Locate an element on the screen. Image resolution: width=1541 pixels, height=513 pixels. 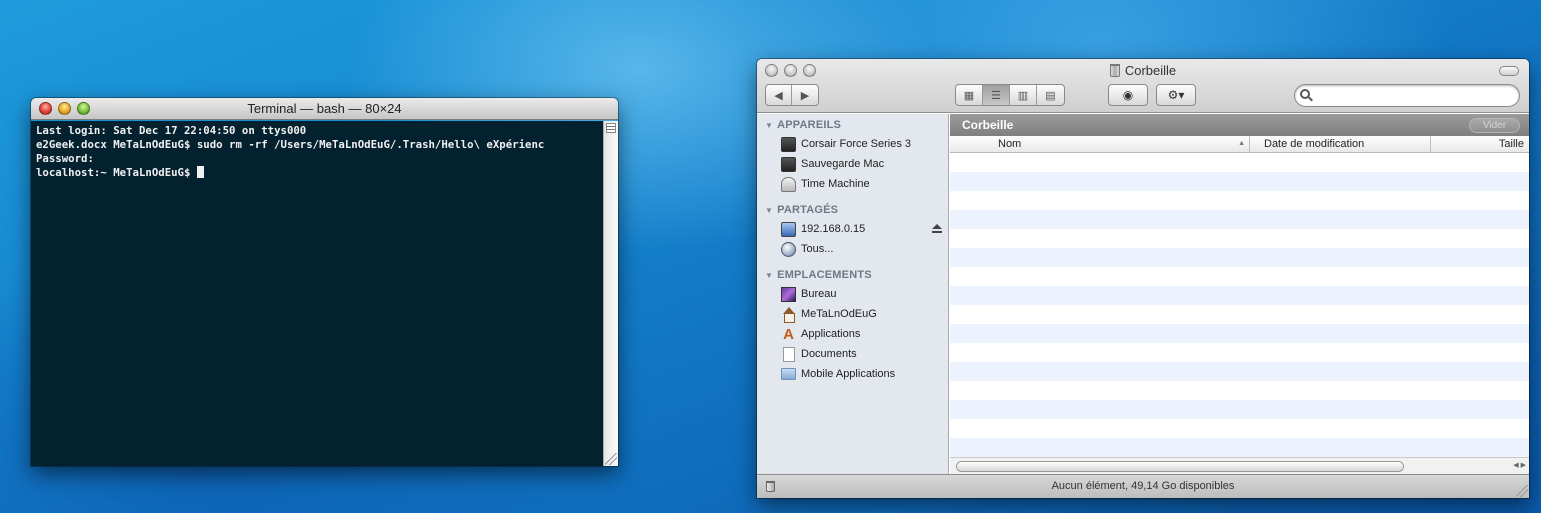
chevron-left-icon: ◀ is located at coordinates (778, 95).